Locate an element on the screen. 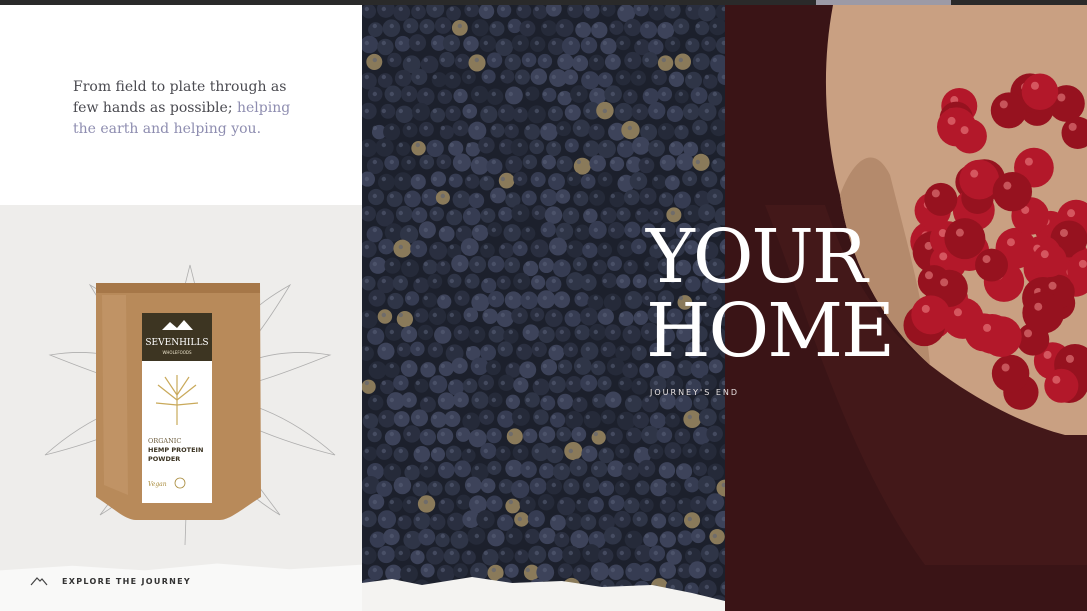 This screenshot has height=611, width=1087. pouch-brand: SEVENHILLS is located at coordinates (176, 343).